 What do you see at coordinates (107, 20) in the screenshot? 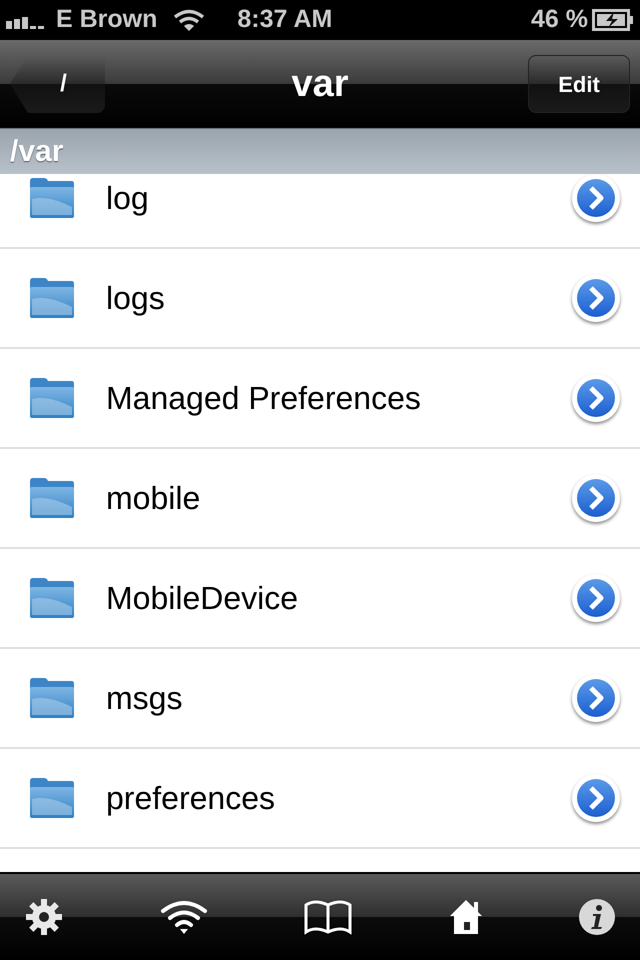
I see `carrier-name: E Brown` at bounding box center [107, 20].